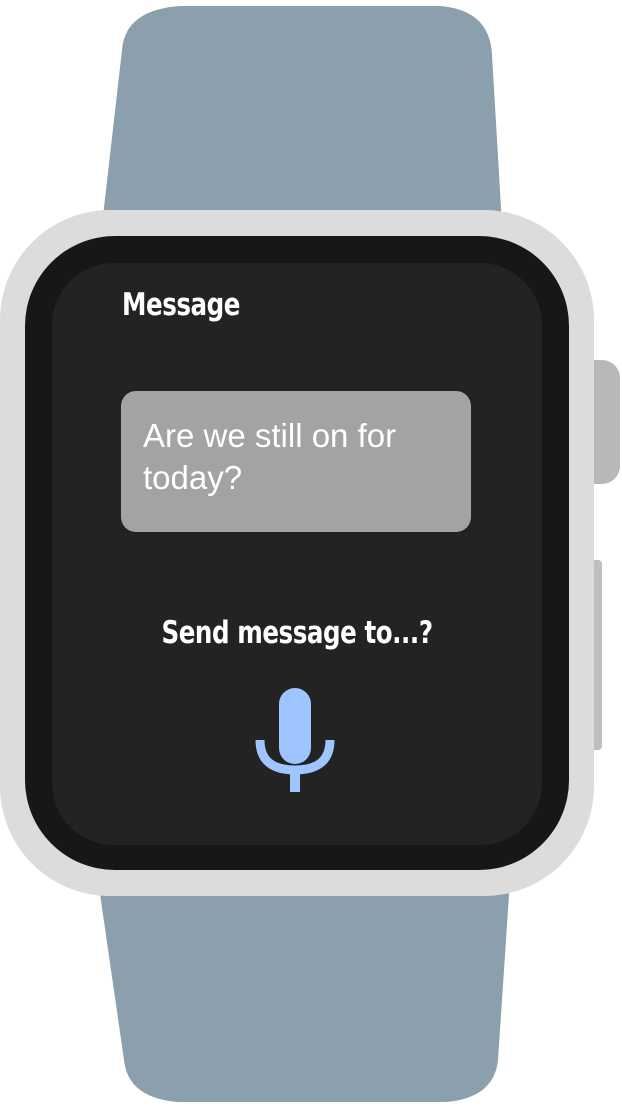 This screenshot has width=622, height=1108. Describe the element at coordinates (304, 991) in the screenshot. I see `watch-band-bottom` at that location.